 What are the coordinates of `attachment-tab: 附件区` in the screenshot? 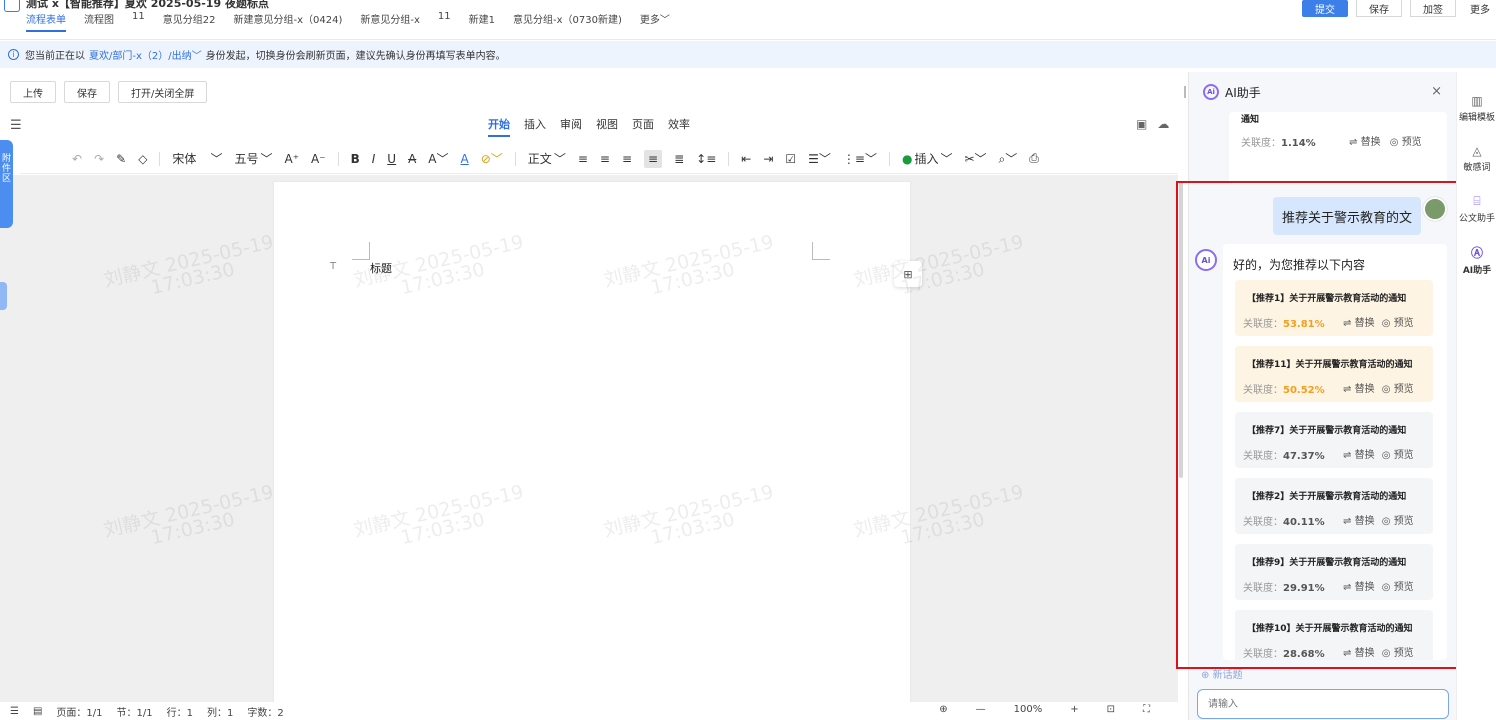 It's located at (6, 184).